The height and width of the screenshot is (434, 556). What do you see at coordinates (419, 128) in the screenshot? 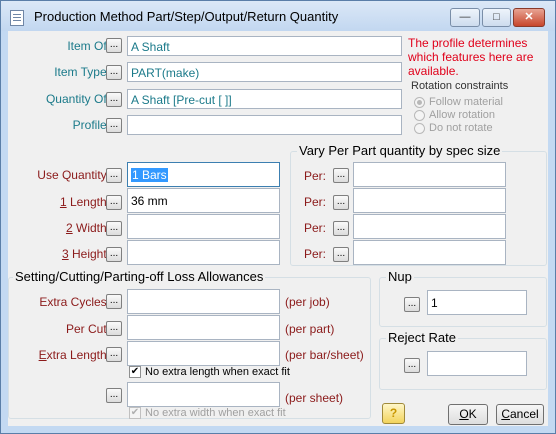
I see `do-not-rotate-radio` at bounding box center [419, 128].